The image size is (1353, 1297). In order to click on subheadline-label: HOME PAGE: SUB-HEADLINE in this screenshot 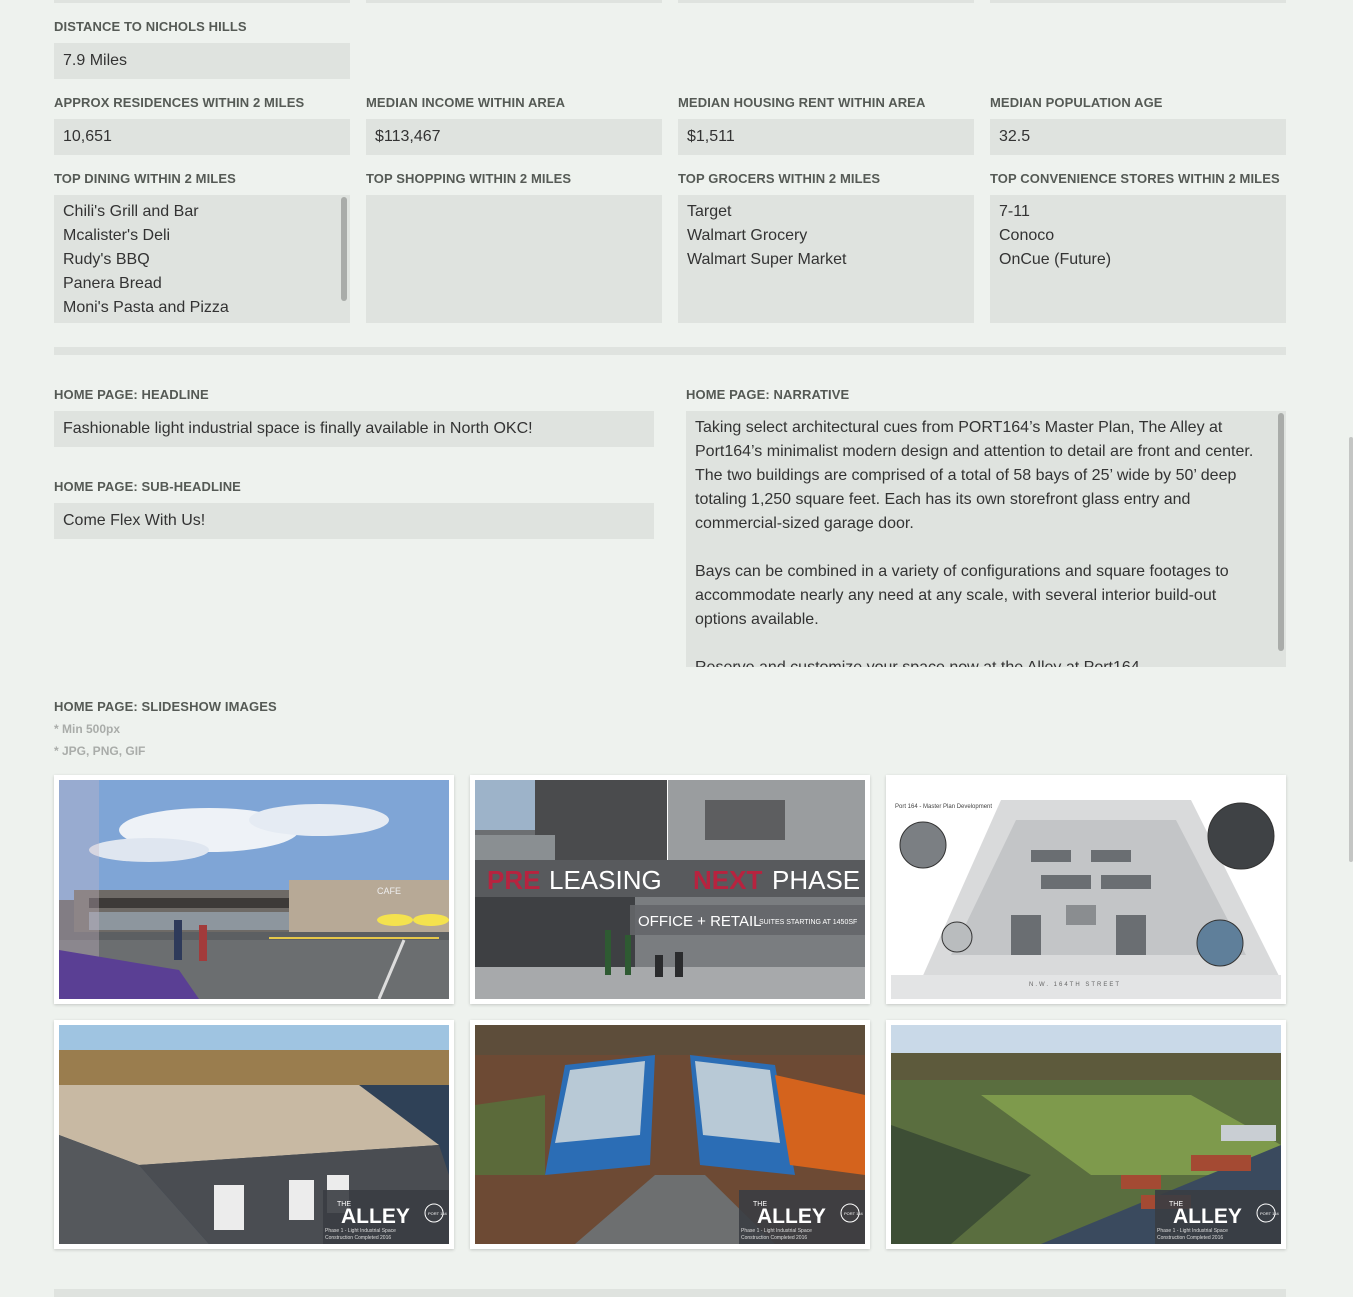, I will do `click(147, 486)`.